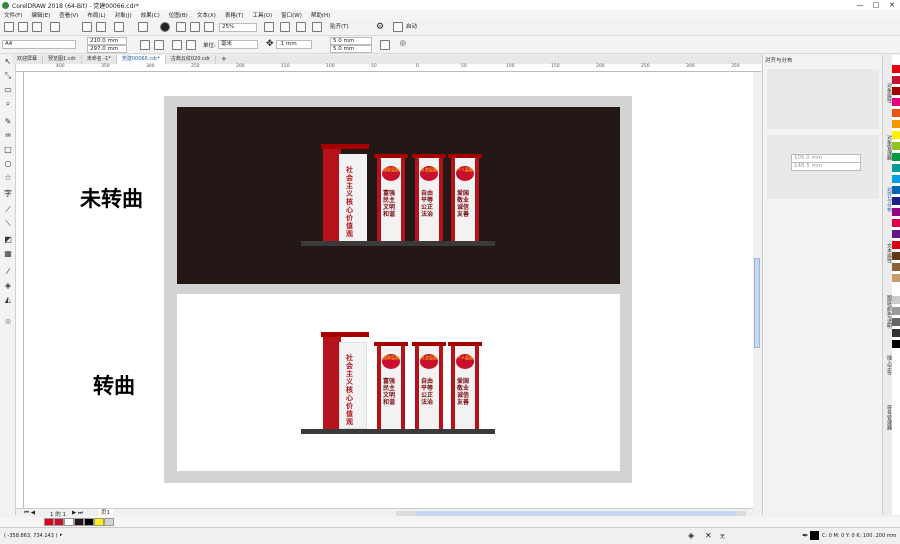 Image resolution: width=900 pixels, height=544 pixels. I want to click on save-icon, so click(37, 27).